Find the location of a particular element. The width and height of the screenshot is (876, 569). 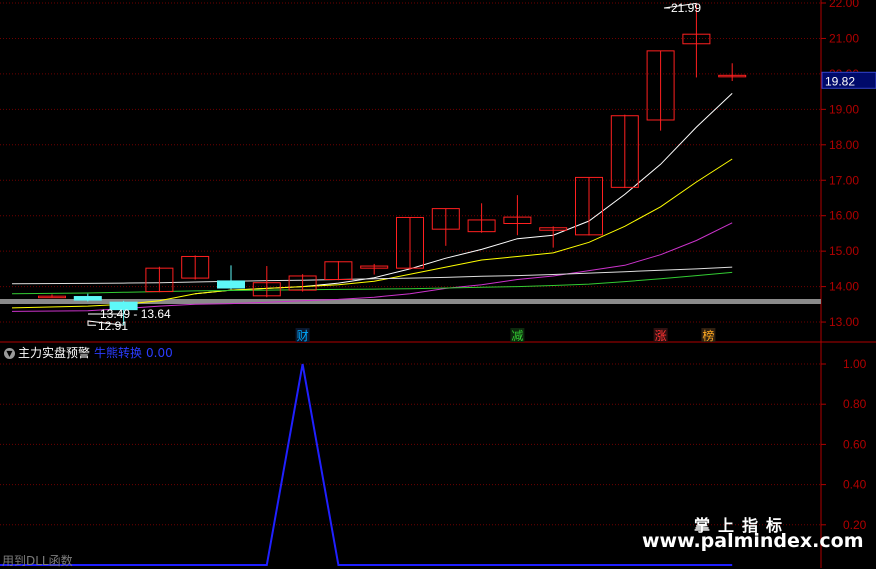

indicator-tick-label: 0.40 is located at coordinates (855, 485).